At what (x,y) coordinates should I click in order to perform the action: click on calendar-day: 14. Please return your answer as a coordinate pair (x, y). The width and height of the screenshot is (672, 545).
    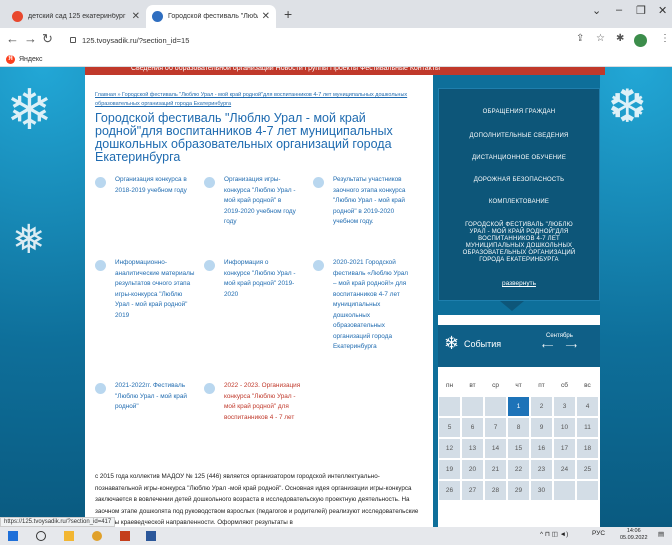
    Looking at the image, I should click on (495, 448).